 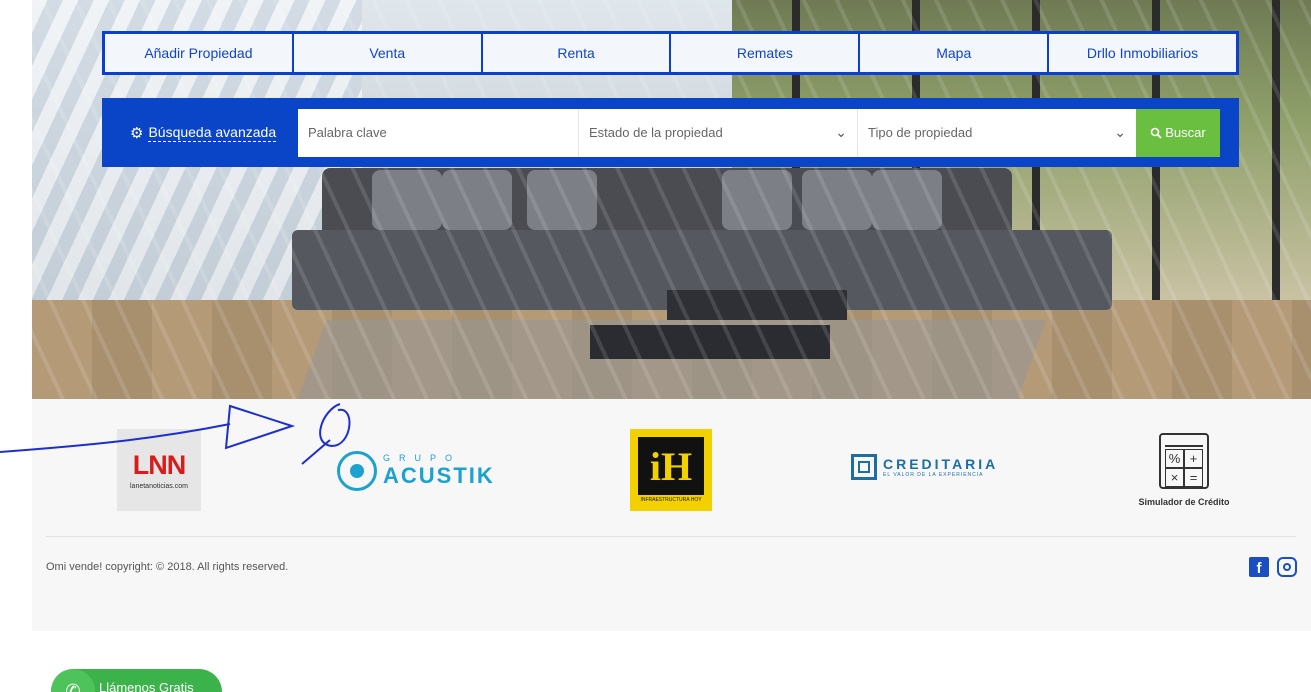 I want to click on advanced-search-label: Búsqueda avanzada, so click(x=212, y=132).